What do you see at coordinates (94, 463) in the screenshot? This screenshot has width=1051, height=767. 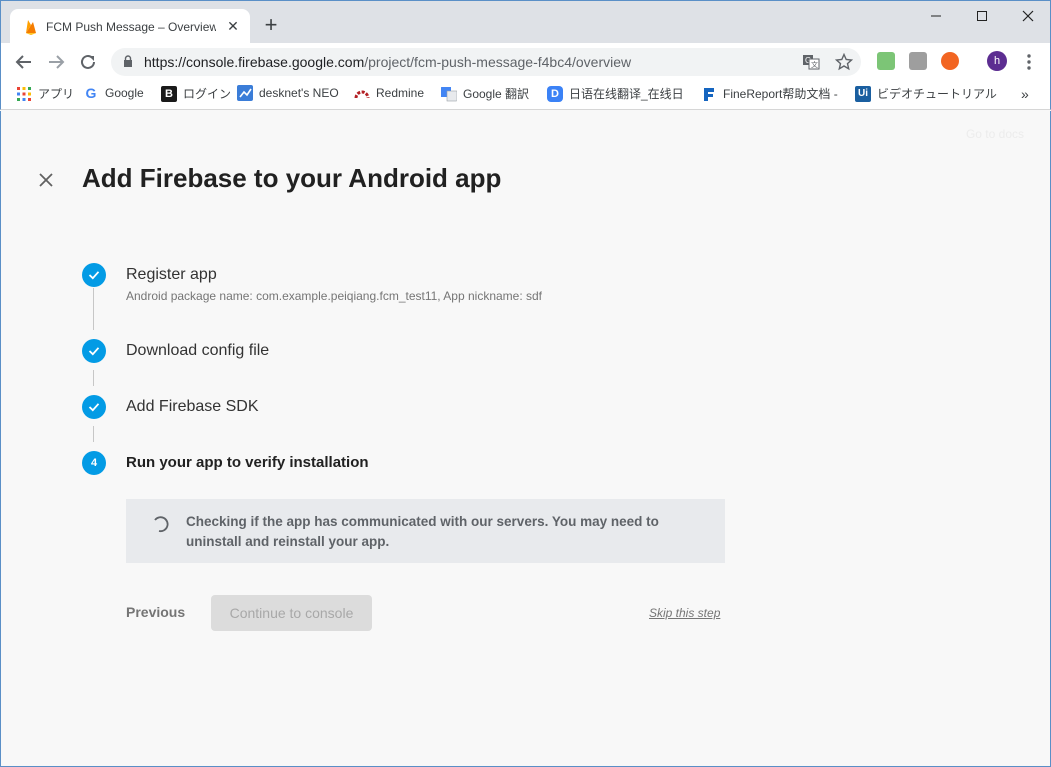 I see `step-4-number: 4` at bounding box center [94, 463].